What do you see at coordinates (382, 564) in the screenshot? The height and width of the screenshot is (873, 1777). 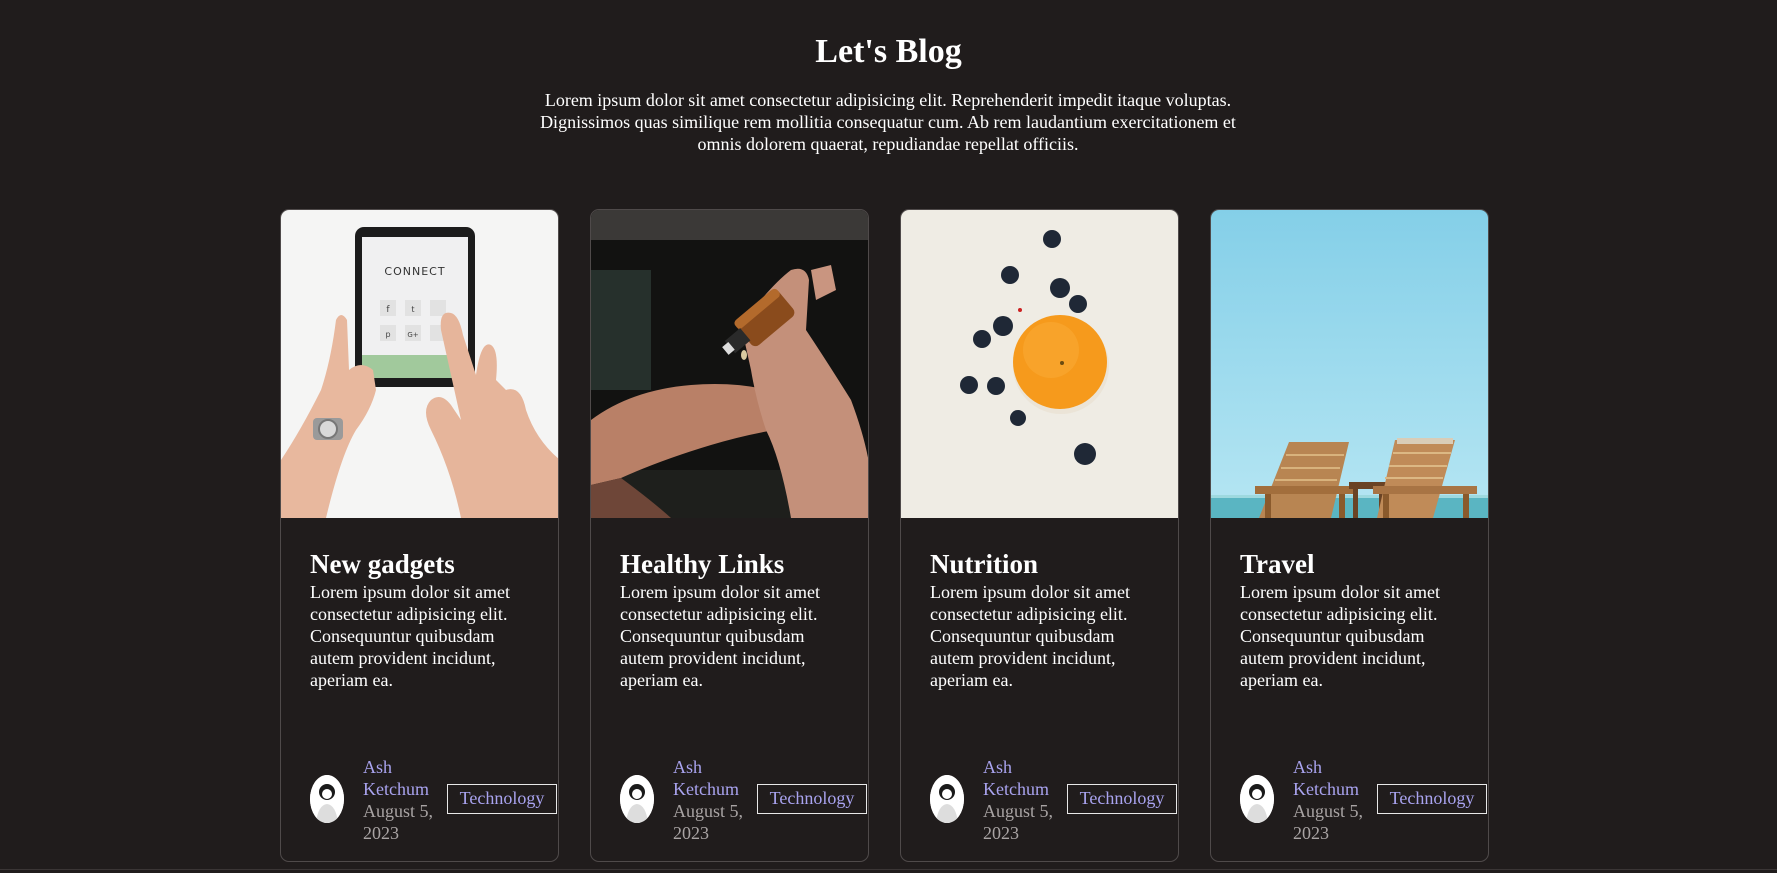 I see `card-title: New gadgets` at bounding box center [382, 564].